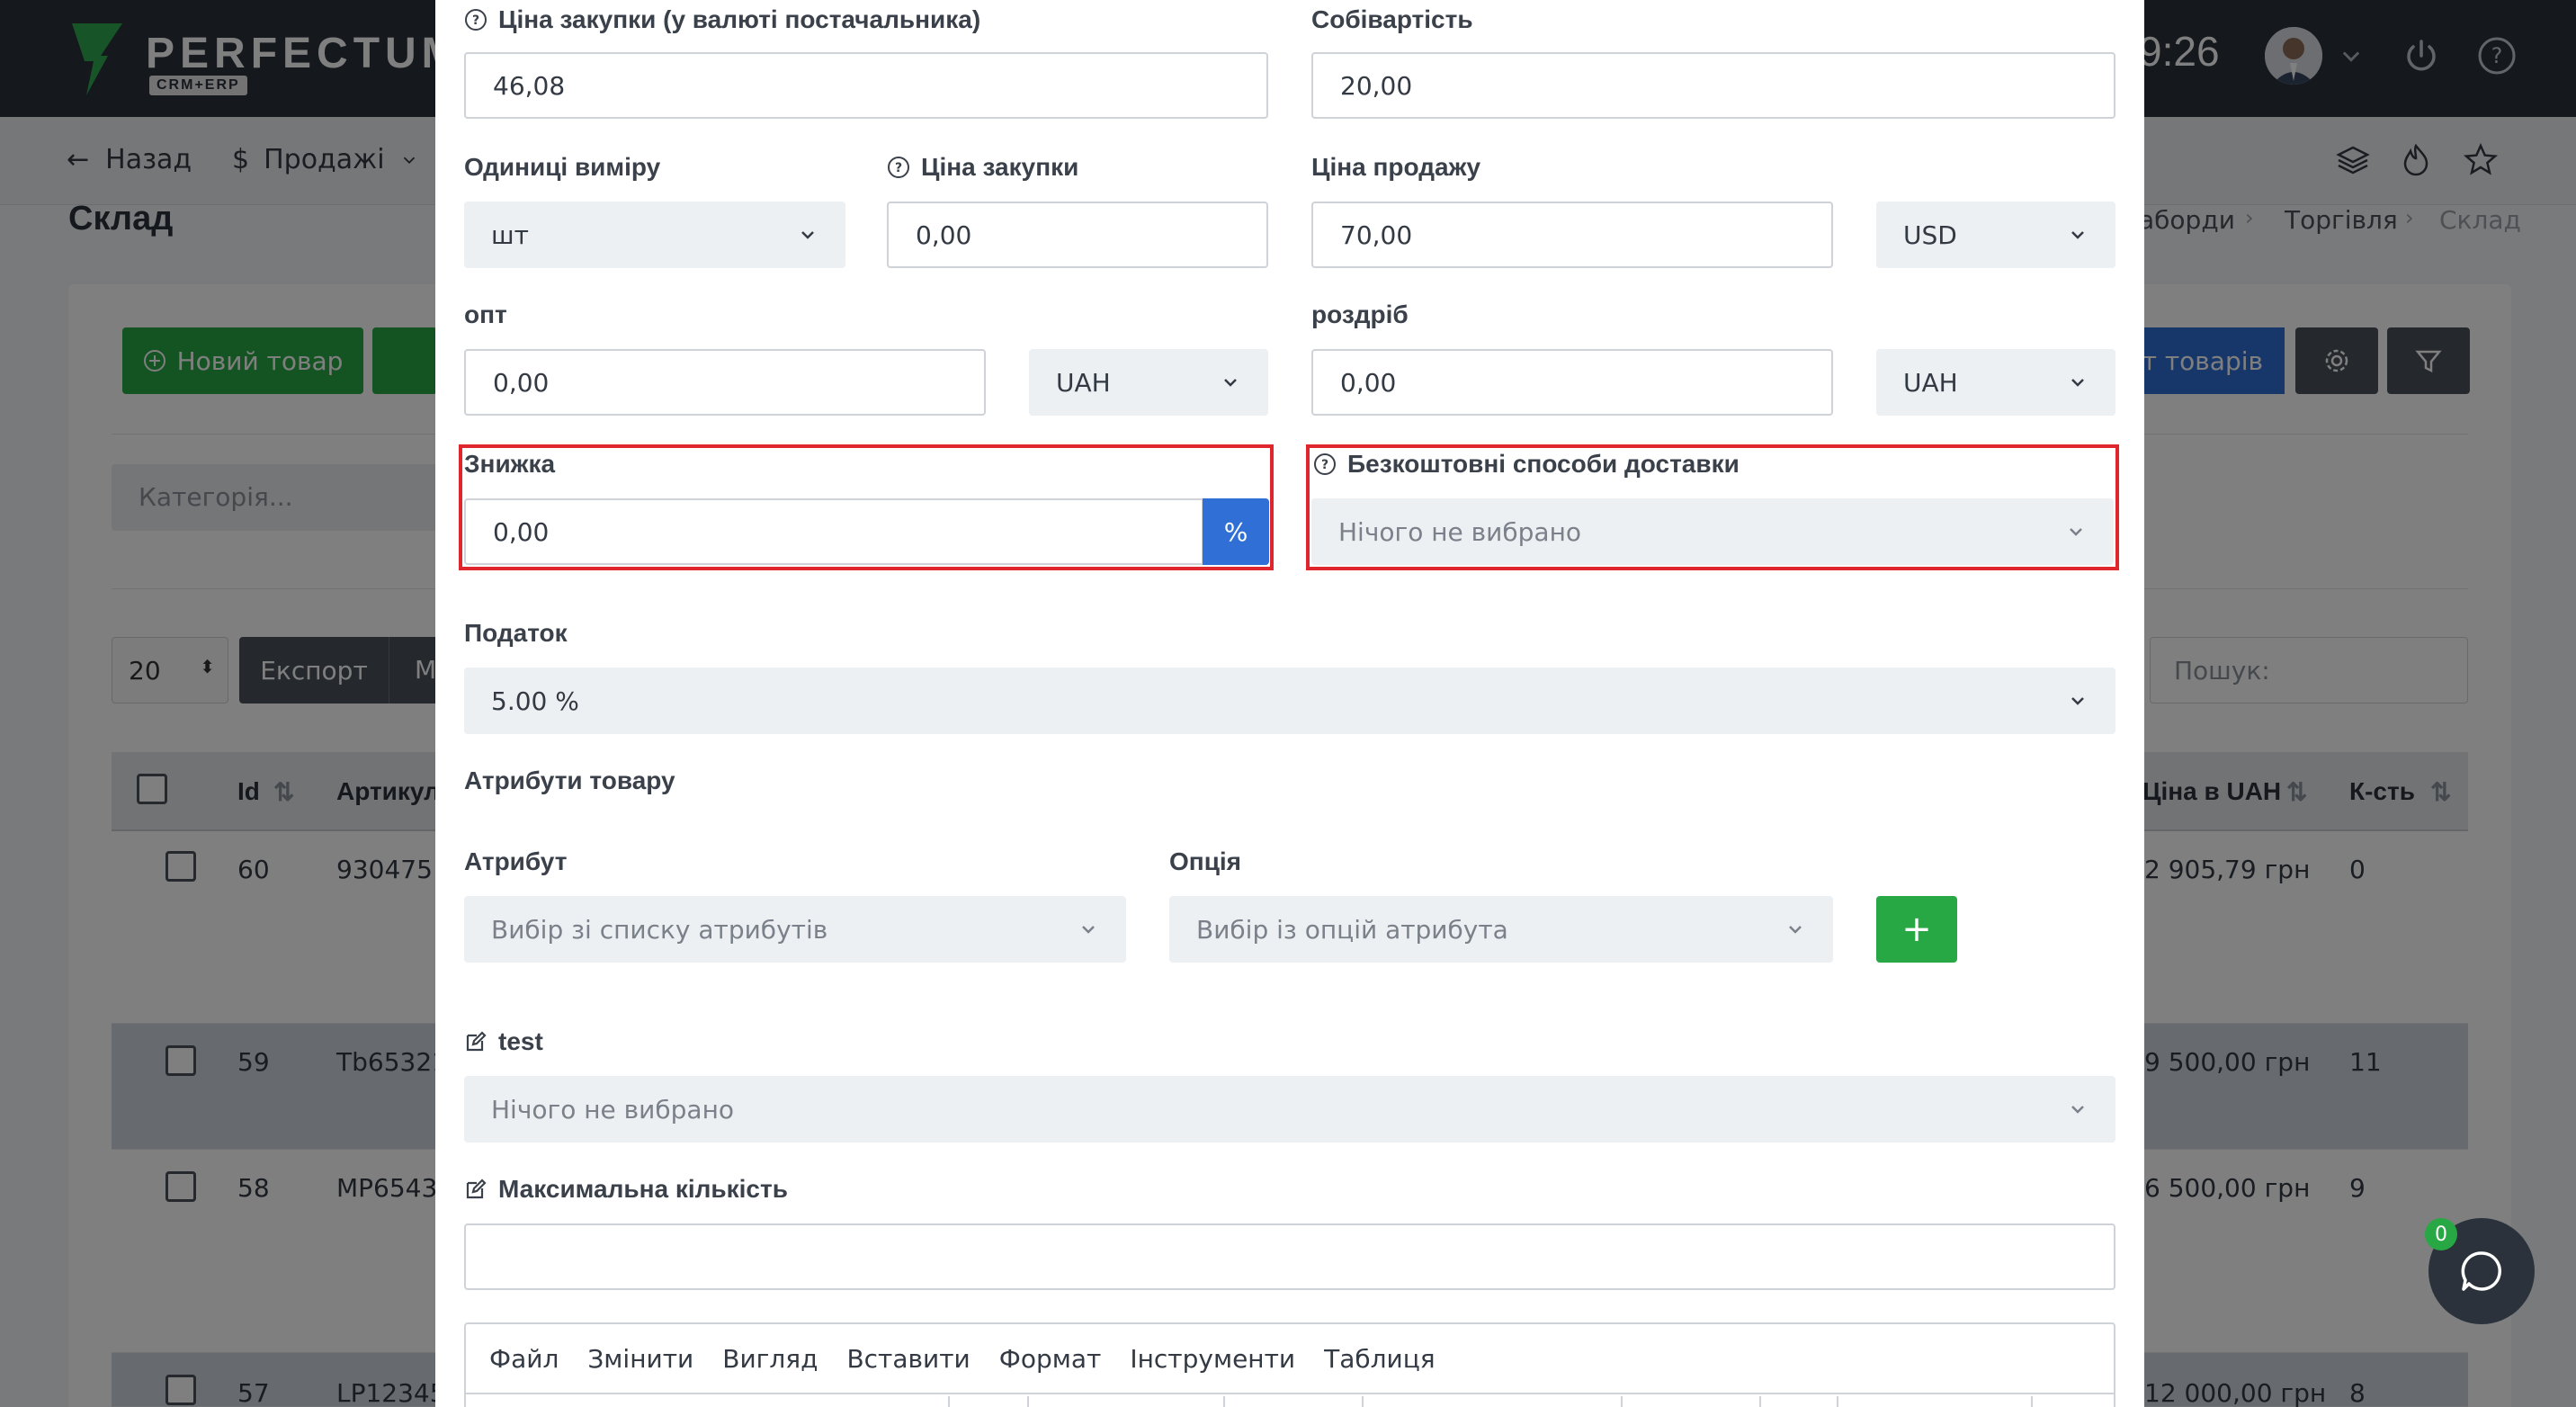 The height and width of the screenshot is (1407, 2576). Describe the element at coordinates (569, 780) in the screenshot. I see `attributes-title: Атрибути товару` at that location.